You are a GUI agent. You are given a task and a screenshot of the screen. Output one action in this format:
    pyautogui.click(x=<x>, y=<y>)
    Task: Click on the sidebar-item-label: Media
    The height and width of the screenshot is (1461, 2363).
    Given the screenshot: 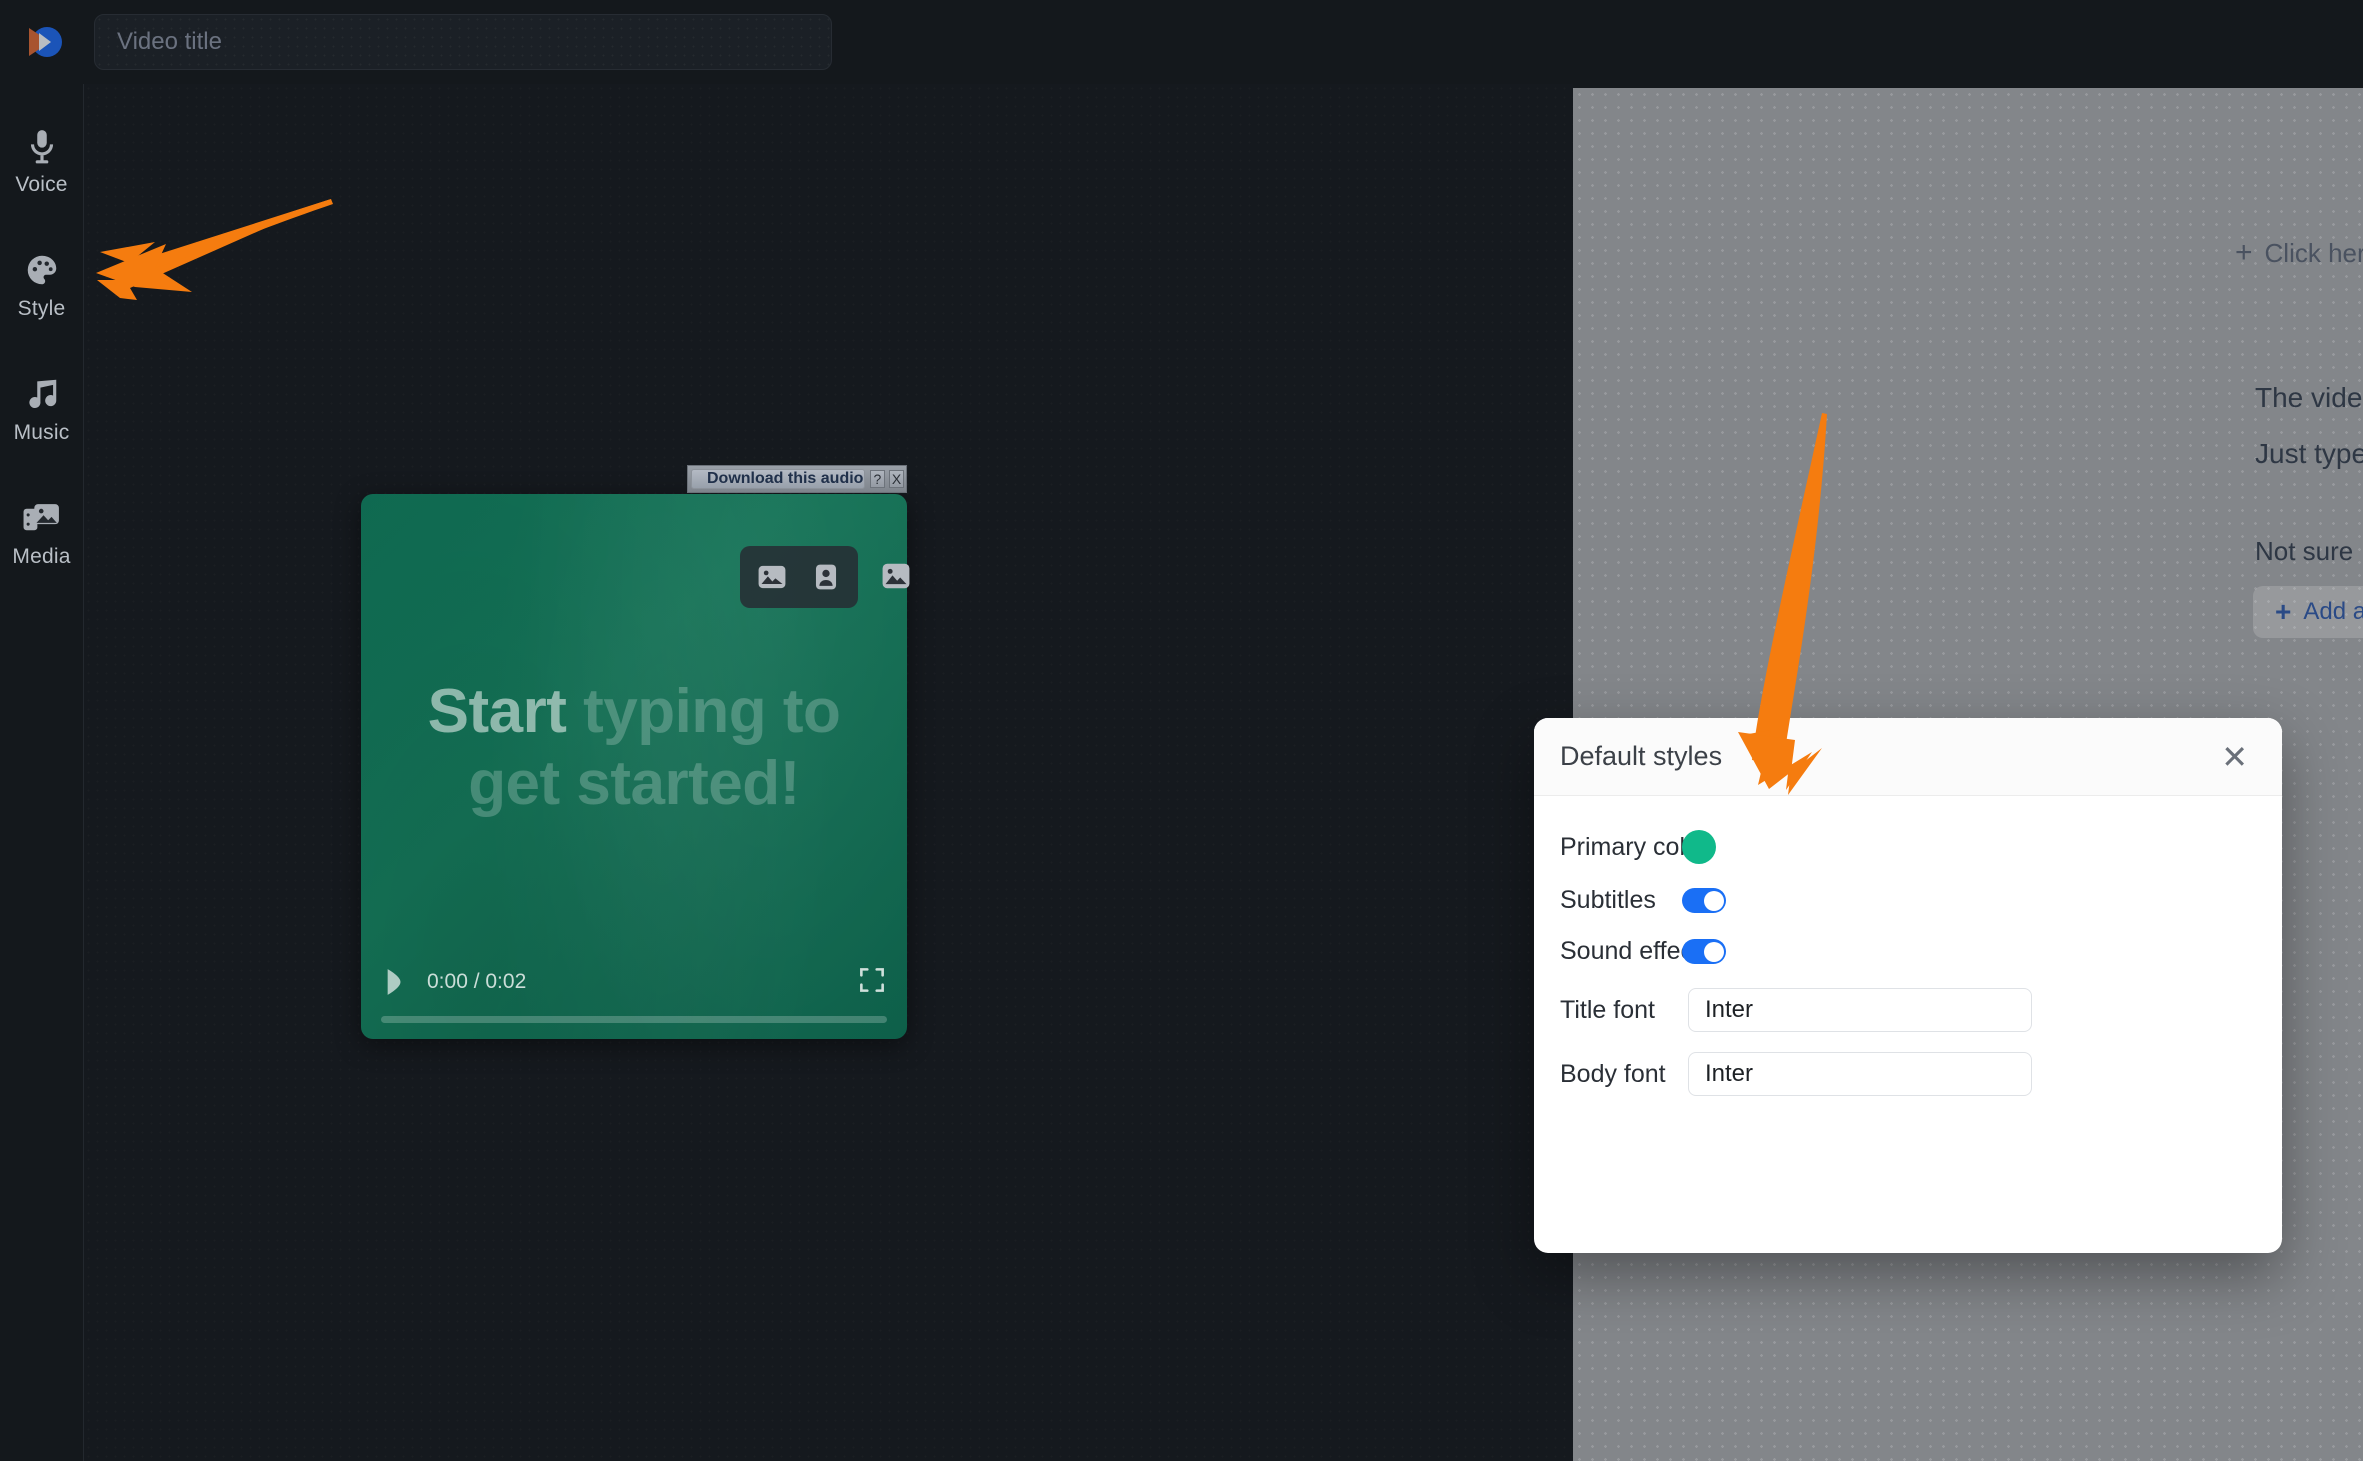 What is the action you would take?
    pyautogui.click(x=41, y=556)
    